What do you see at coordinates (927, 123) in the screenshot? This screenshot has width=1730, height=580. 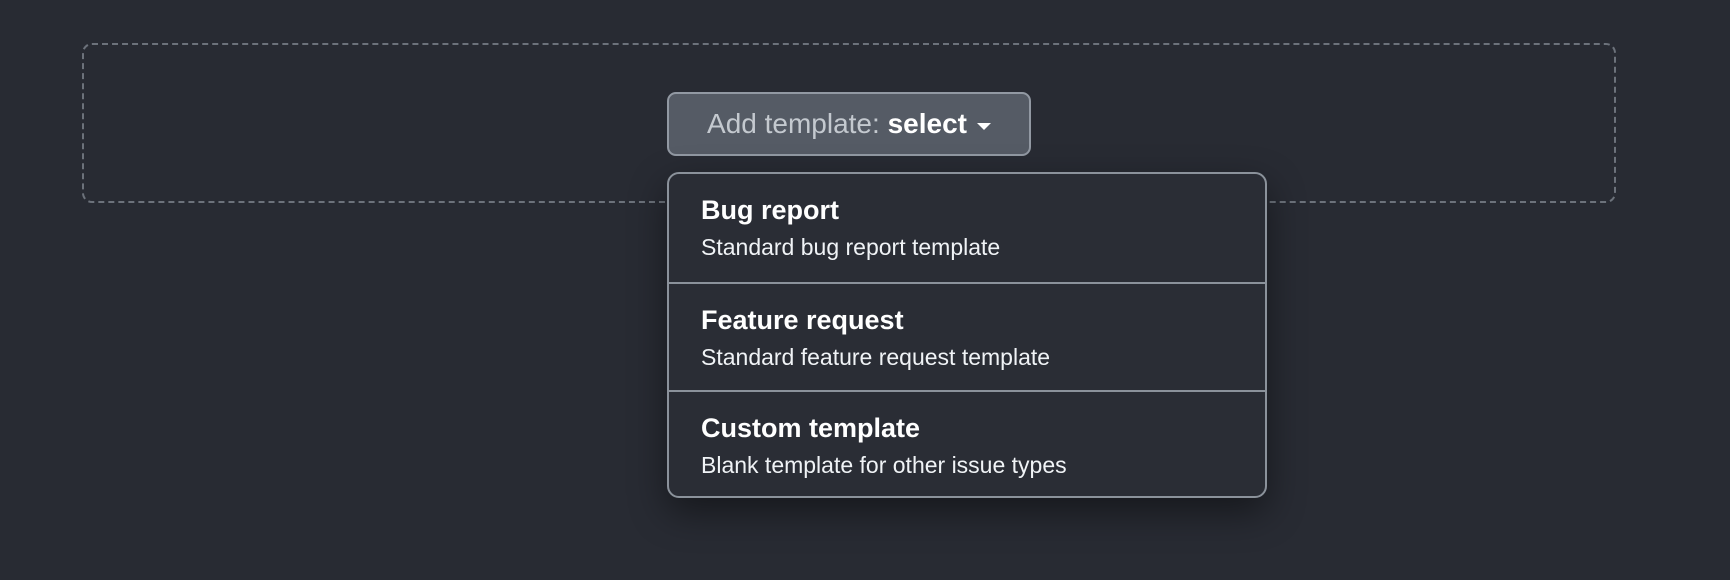 I see `add-template-value: select` at bounding box center [927, 123].